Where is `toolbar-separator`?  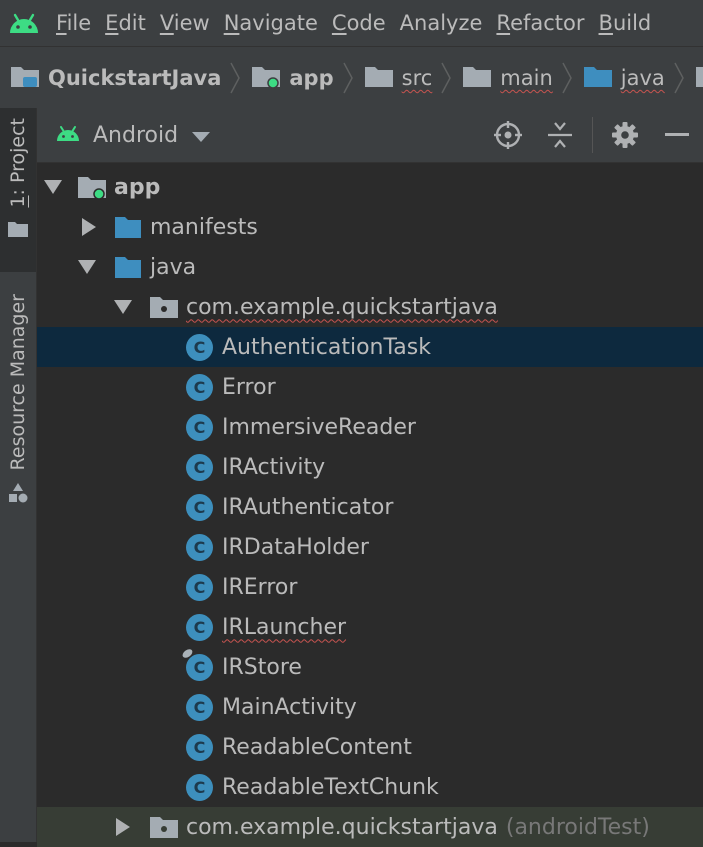
toolbar-separator is located at coordinates (592, 135).